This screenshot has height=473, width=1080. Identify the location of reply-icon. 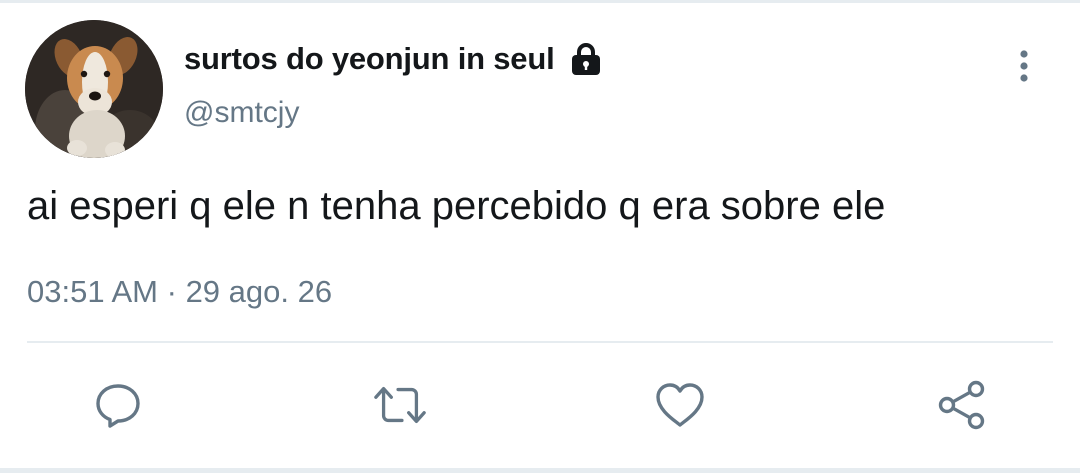
(118, 406).